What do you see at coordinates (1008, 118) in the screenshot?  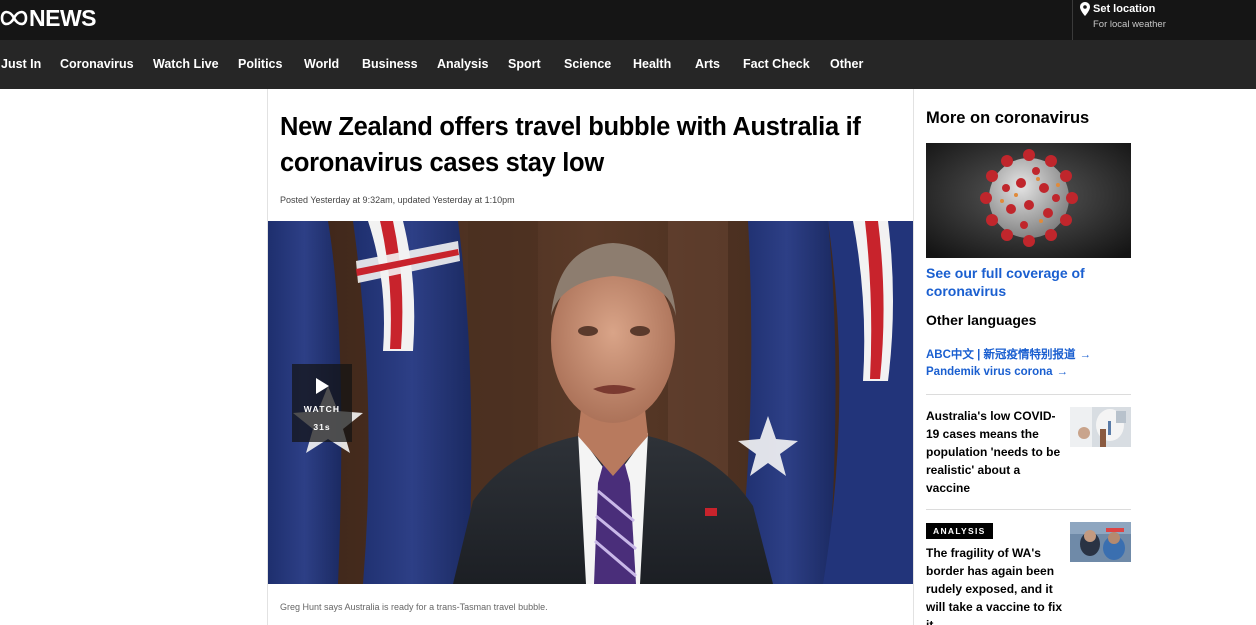 I see `sidebar-title: More on coronavirus` at bounding box center [1008, 118].